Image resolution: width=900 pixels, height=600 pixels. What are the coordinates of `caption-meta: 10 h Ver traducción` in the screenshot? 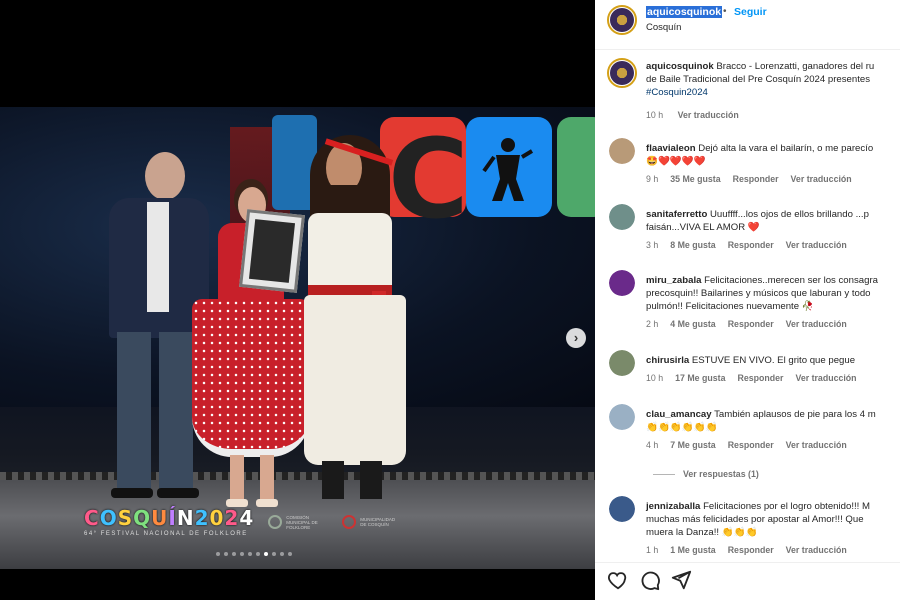 It's located at (698, 115).